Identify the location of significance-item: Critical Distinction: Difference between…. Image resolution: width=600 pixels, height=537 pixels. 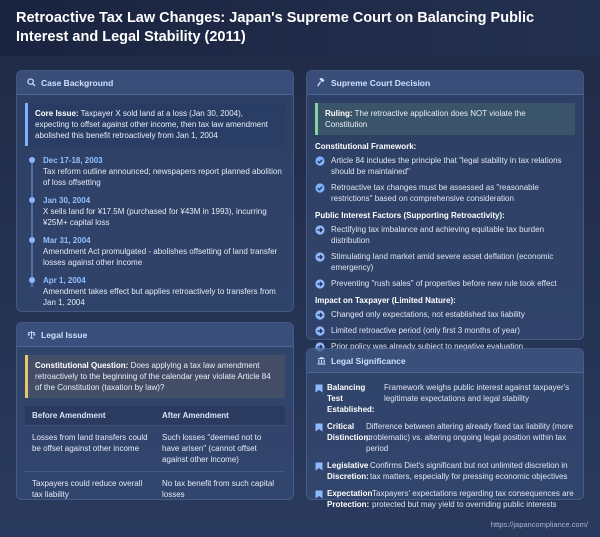
(445, 437).